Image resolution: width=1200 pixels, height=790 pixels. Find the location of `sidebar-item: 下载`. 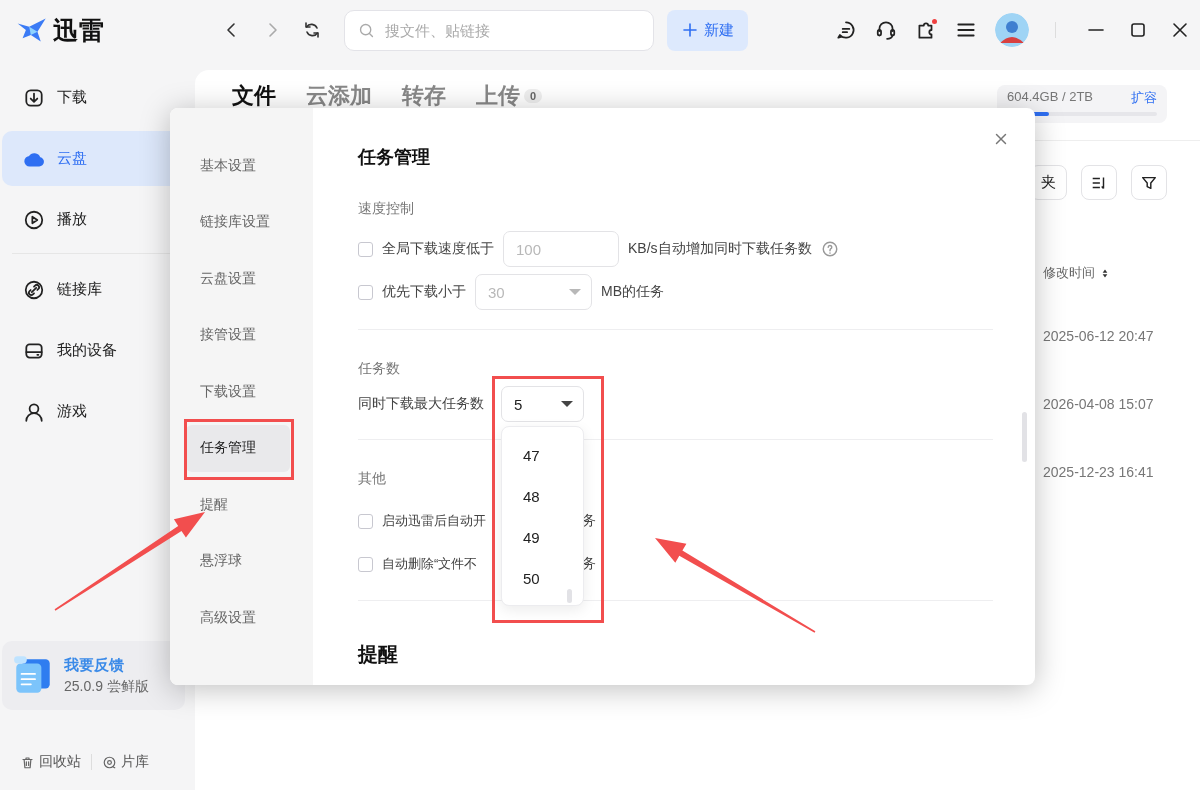

sidebar-item: 下载 is located at coordinates (96, 97).